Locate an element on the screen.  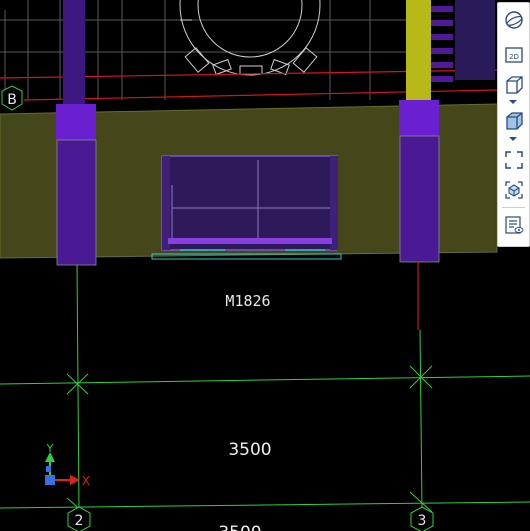
toolbar-separator is located at coordinates (513, 207).